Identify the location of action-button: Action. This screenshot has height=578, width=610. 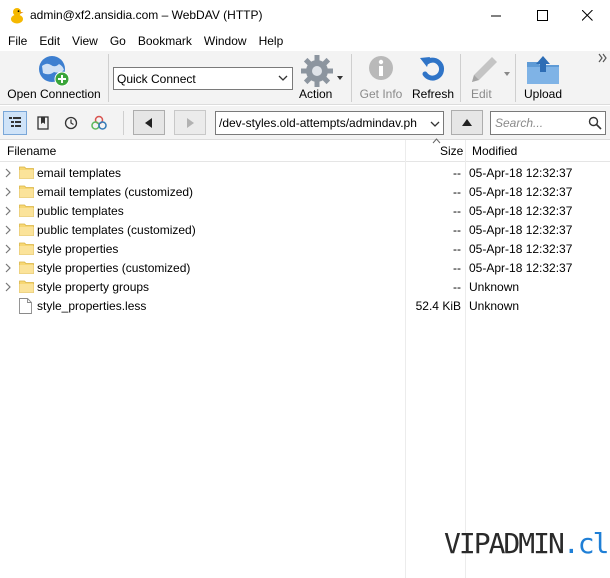
(322, 78).